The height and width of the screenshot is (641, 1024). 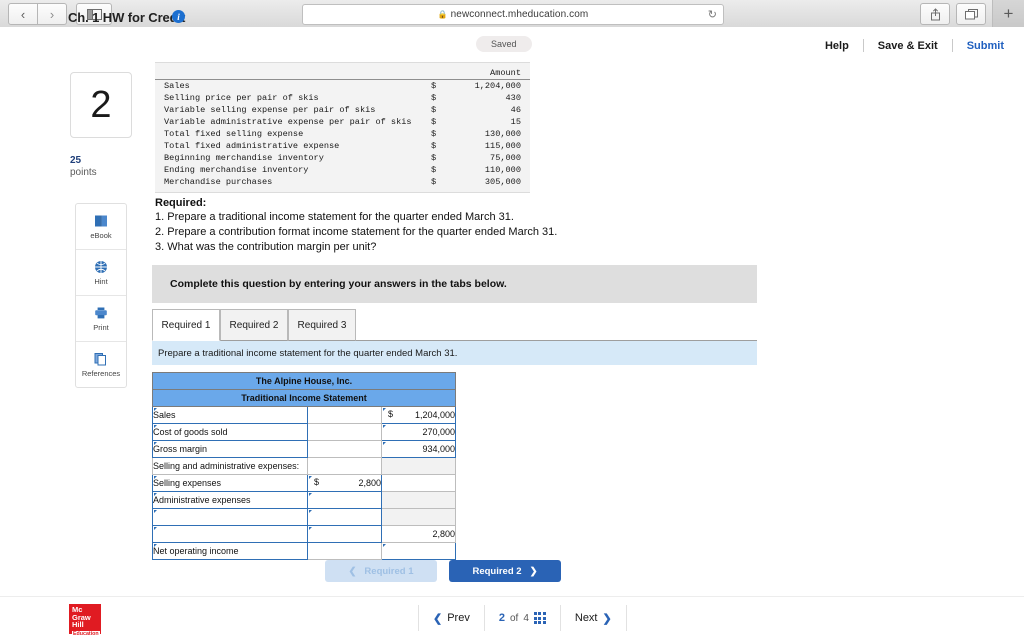 I want to click on given-data-row: Total fixed selling expense $130,000, so click(x=342, y=134).